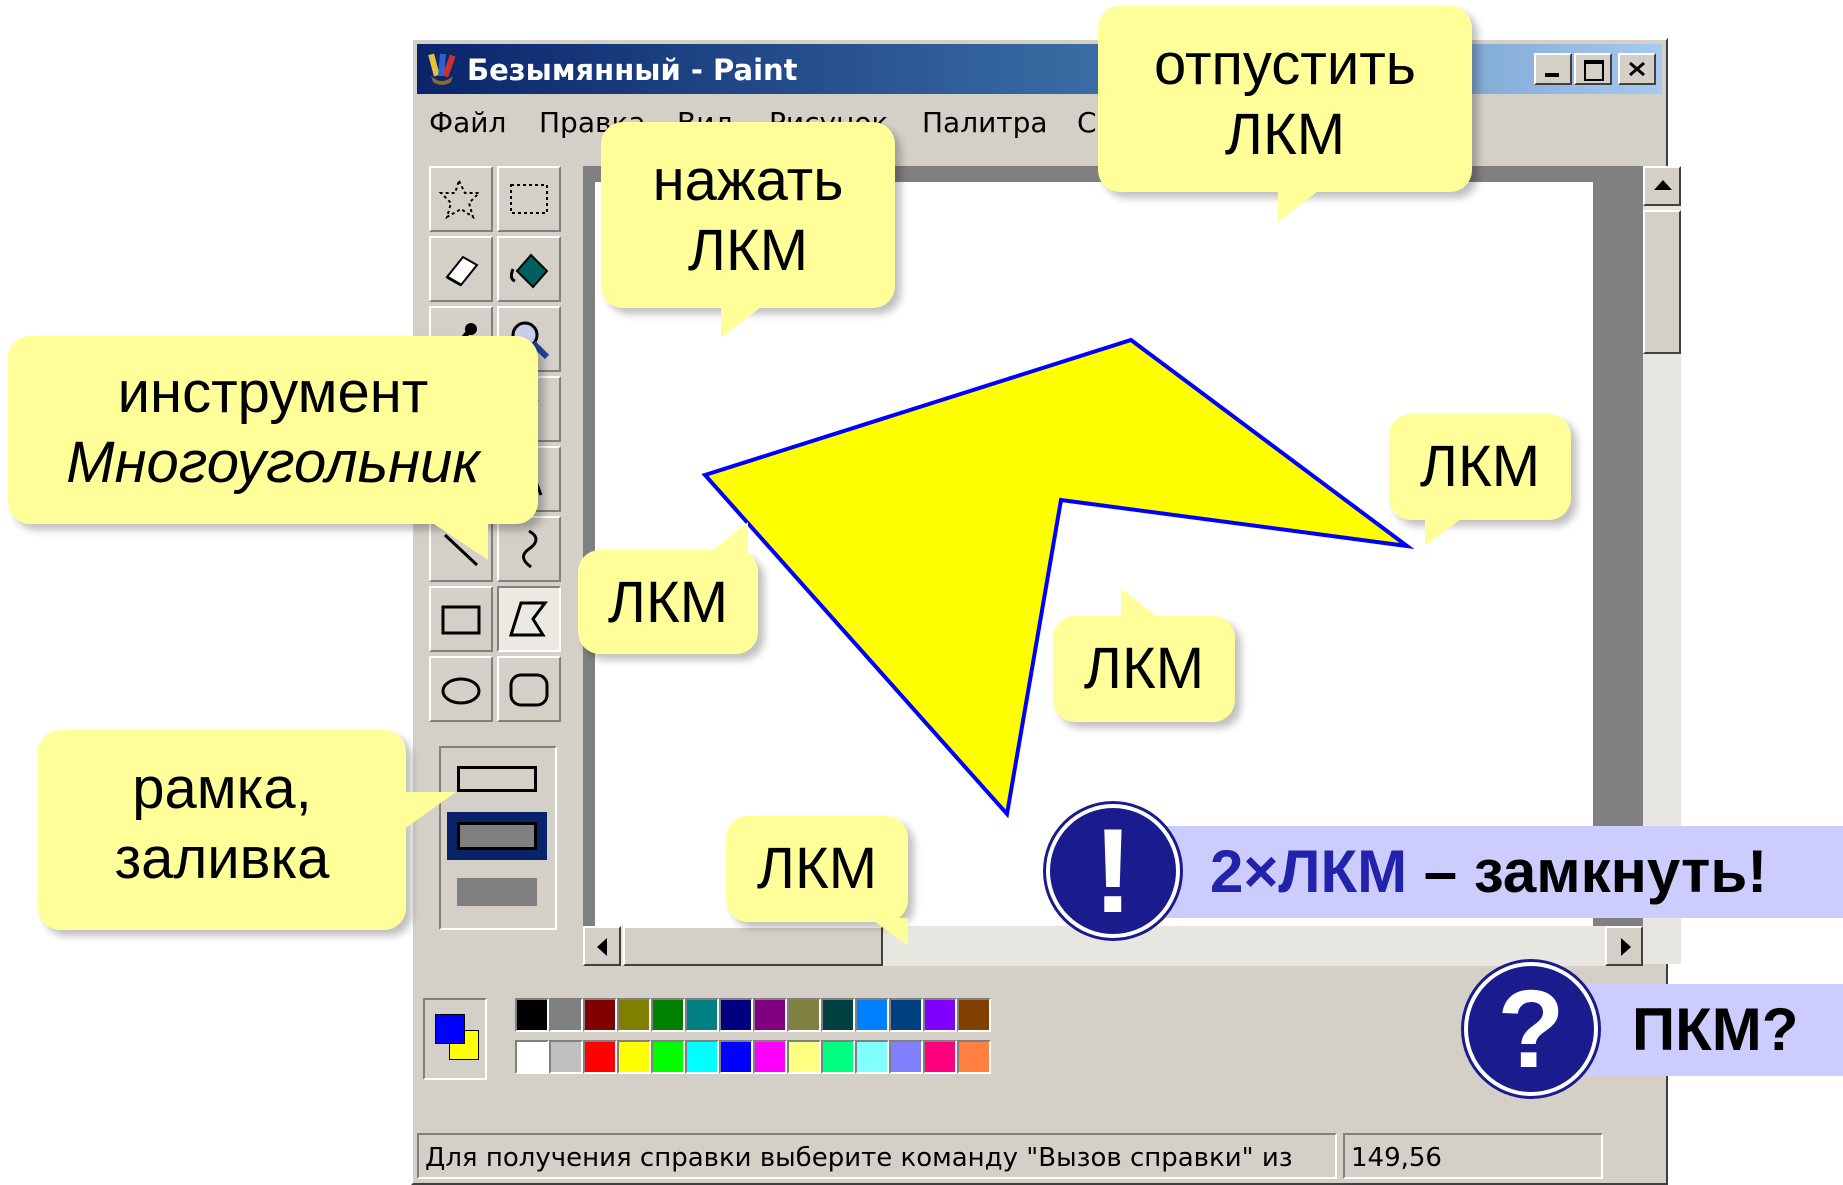  I want to click on tool-eraser, so click(461, 269).